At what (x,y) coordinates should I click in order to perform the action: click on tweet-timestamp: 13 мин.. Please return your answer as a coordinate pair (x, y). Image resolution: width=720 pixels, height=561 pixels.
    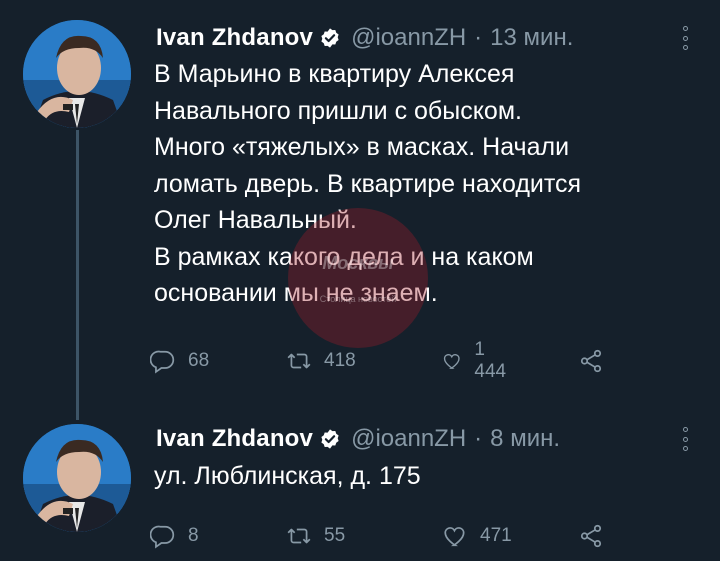
    Looking at the image, I should click on (531, 38).